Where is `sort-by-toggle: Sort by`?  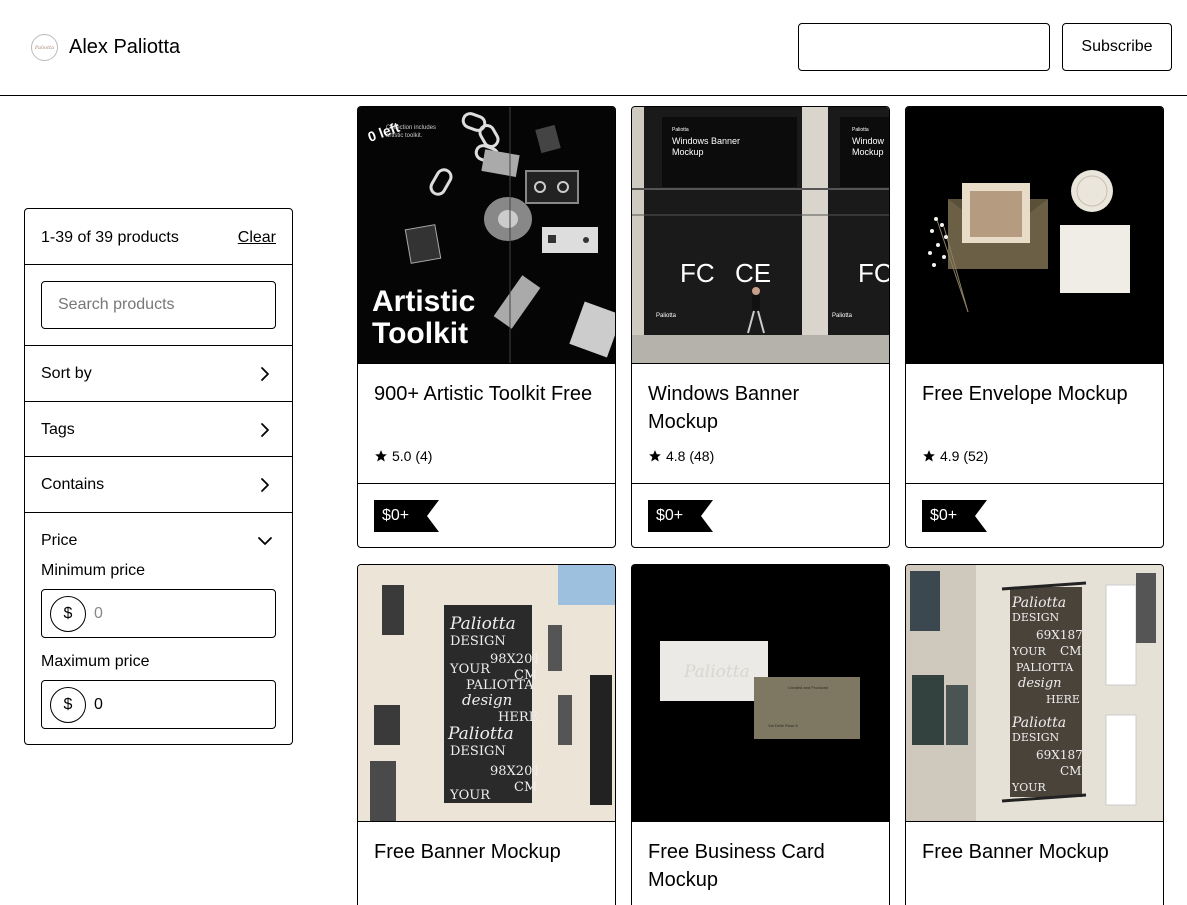 sort-by-toggle: Sort by is located at coordinates (158, 374).